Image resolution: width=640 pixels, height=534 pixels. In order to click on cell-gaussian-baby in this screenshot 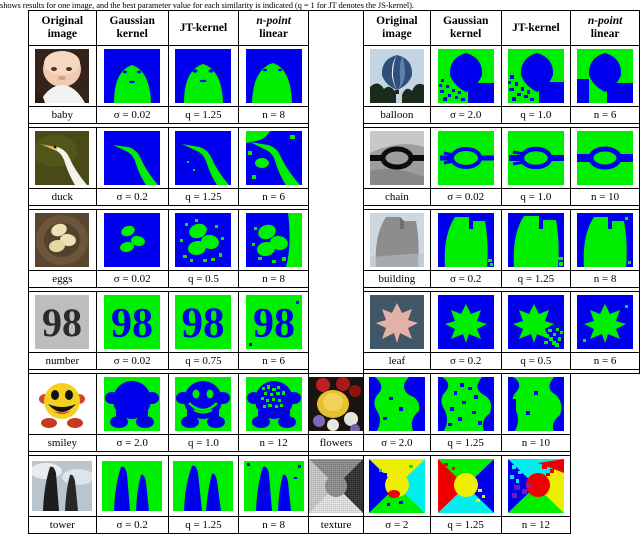, I will do `click(132, 76)`.